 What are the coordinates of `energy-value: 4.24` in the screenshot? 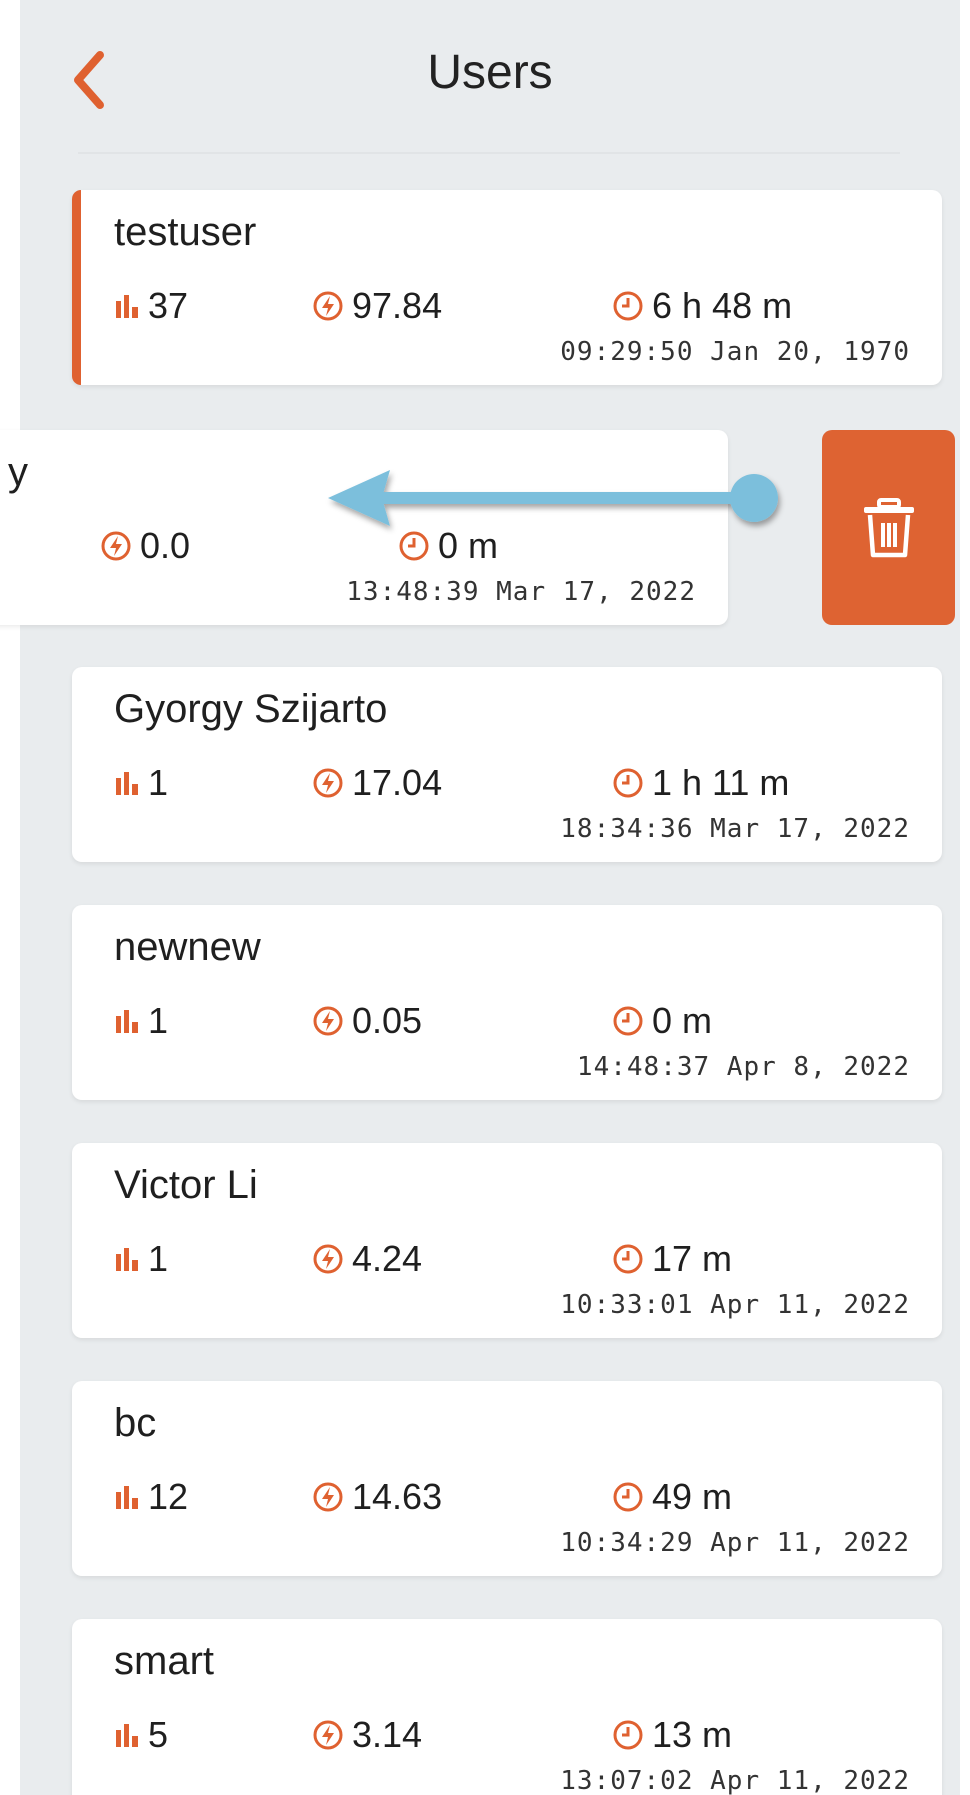 It's located at (387, 1258).